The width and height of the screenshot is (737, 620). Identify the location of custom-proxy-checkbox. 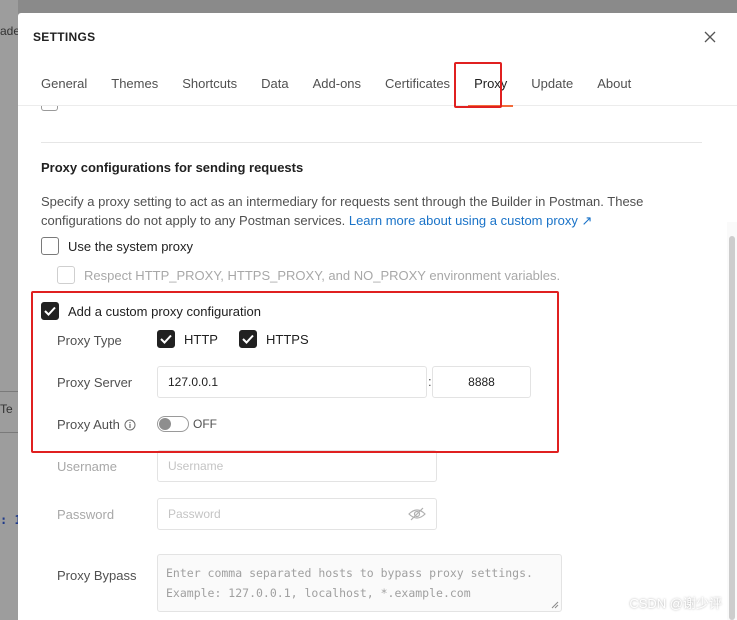
(50, 311).